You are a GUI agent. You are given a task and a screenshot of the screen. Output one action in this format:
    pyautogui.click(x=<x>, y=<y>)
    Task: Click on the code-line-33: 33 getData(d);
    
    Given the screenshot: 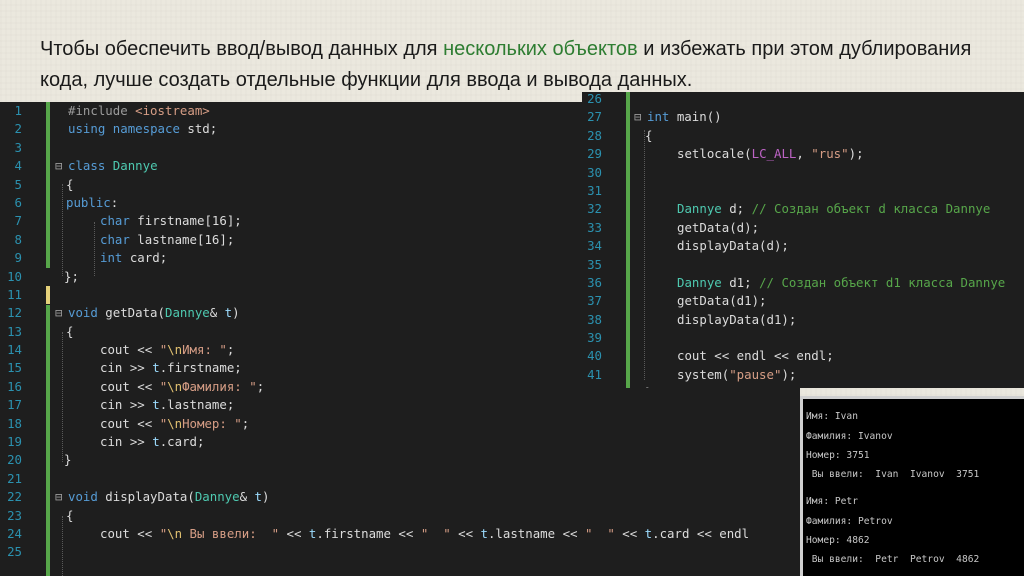 What is the action you would take?
    pyautogui.click(x=673, y=227)
    